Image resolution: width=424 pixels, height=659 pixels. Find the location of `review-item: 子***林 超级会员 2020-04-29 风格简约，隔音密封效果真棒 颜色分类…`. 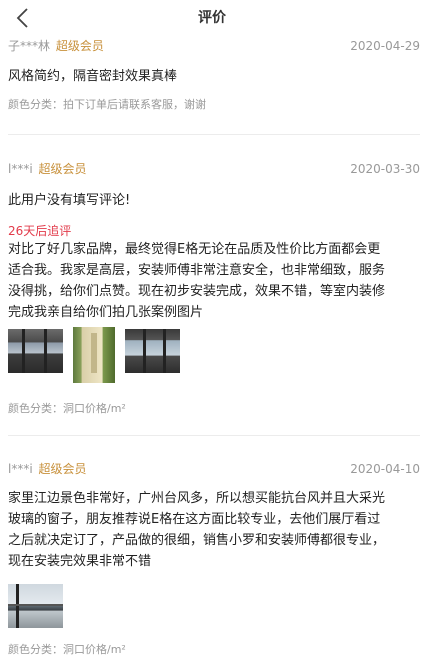

review-item: 子***林 超级会员 2020-04-29 风格简约，隔音密封效果真棒 颜色分类… is located at coordinates (214, 75).